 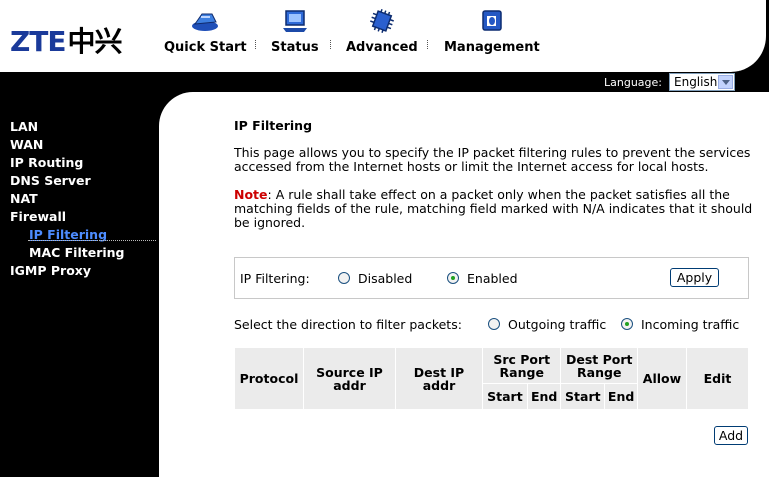 I want to click on language-select: English, so click(x=702, y=82).